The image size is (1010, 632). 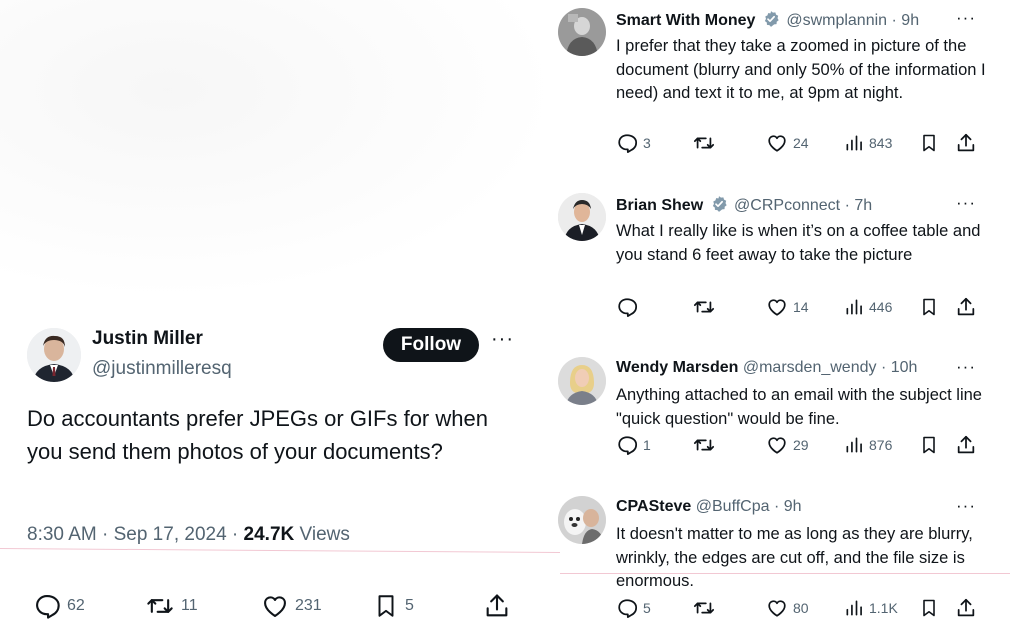 What do you see at coordinates (859, 205) in the screenshot?
I see `reply-time: · 7h` at bounding box center [859, 205].